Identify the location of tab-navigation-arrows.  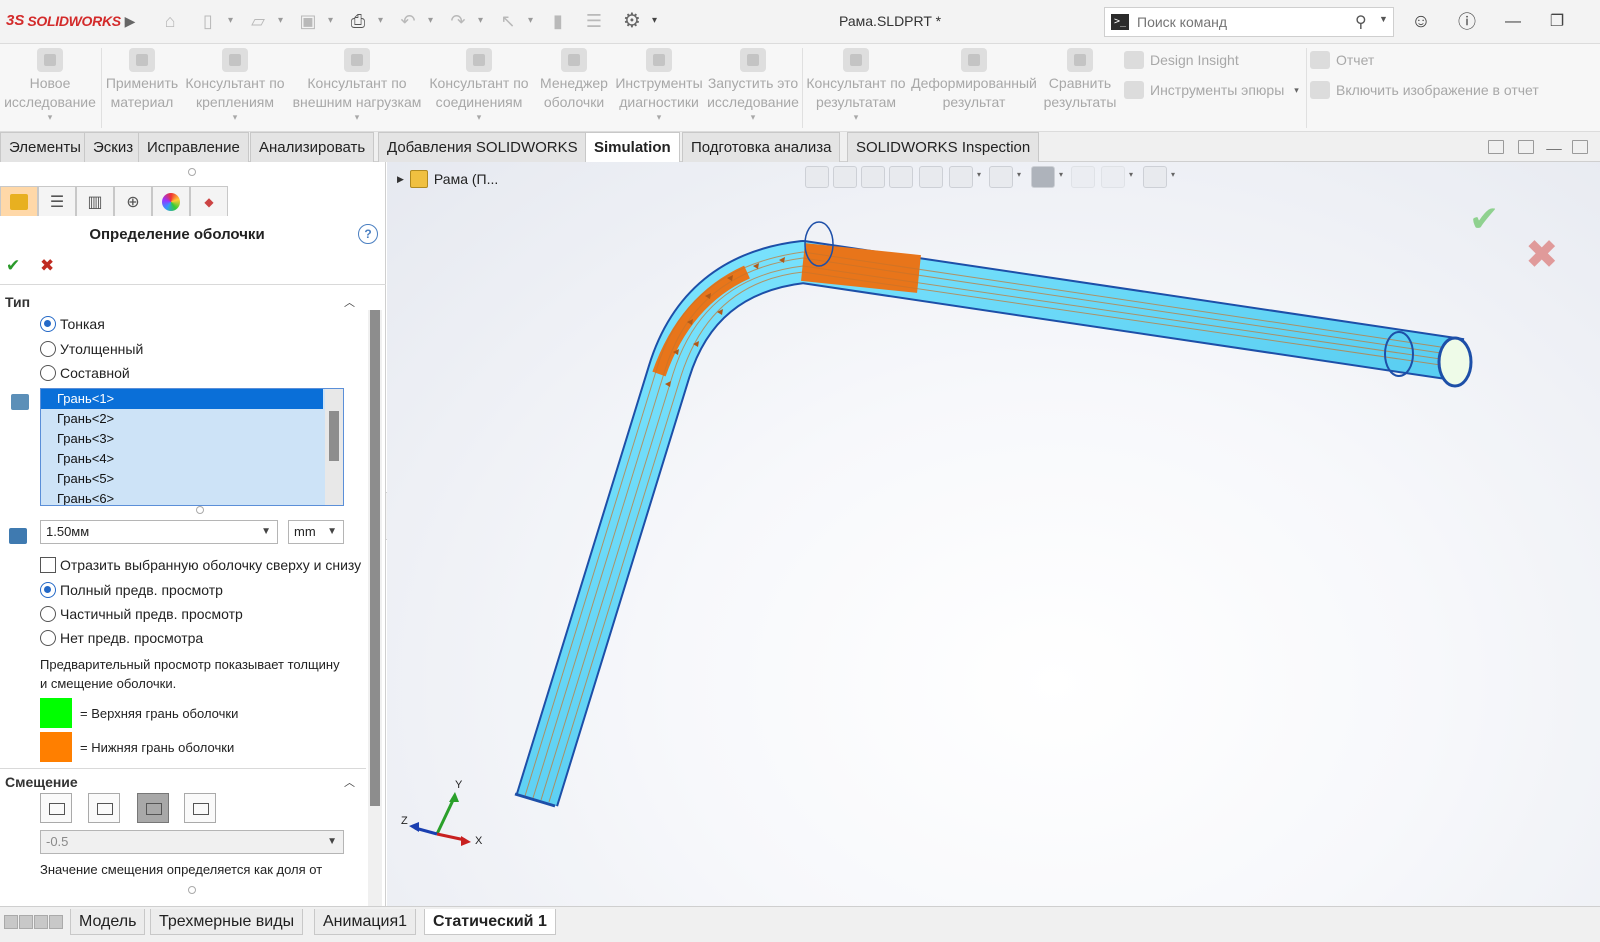
(34, 922).